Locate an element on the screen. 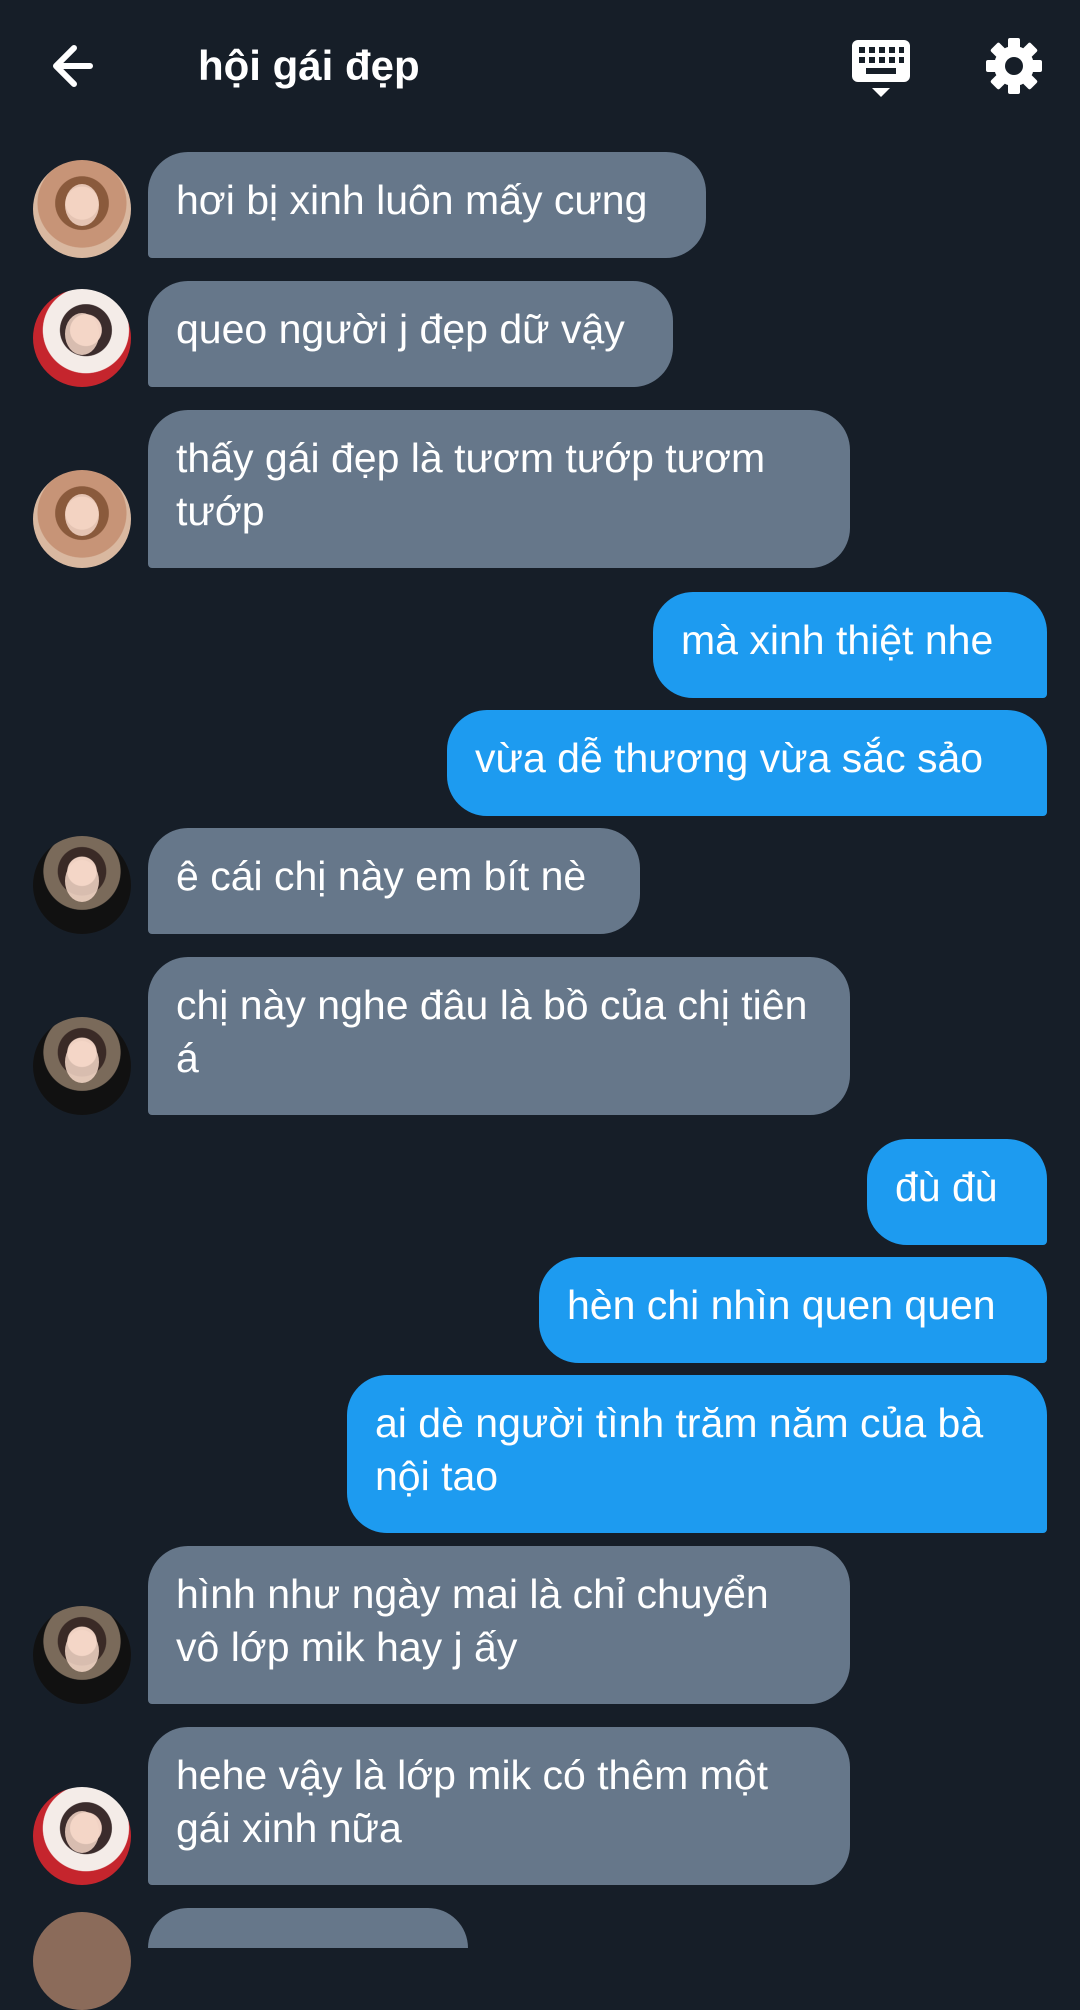 The width and height of the screenshot is (1080, 2010). back-button is located at coordinates (76, 66).